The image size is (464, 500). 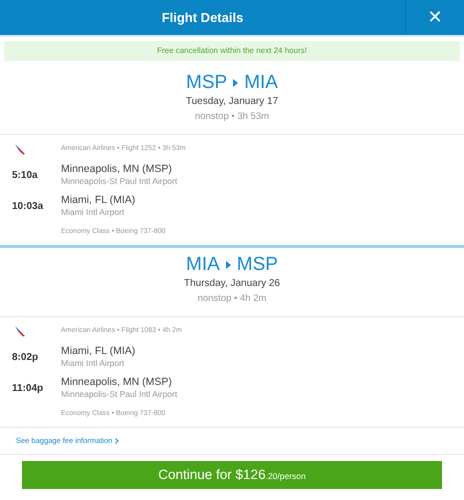 What do you see at coordinates (25, 357) in the screenshot?
I see `departure-time: 8:02p` at bounding box center [25, 357].